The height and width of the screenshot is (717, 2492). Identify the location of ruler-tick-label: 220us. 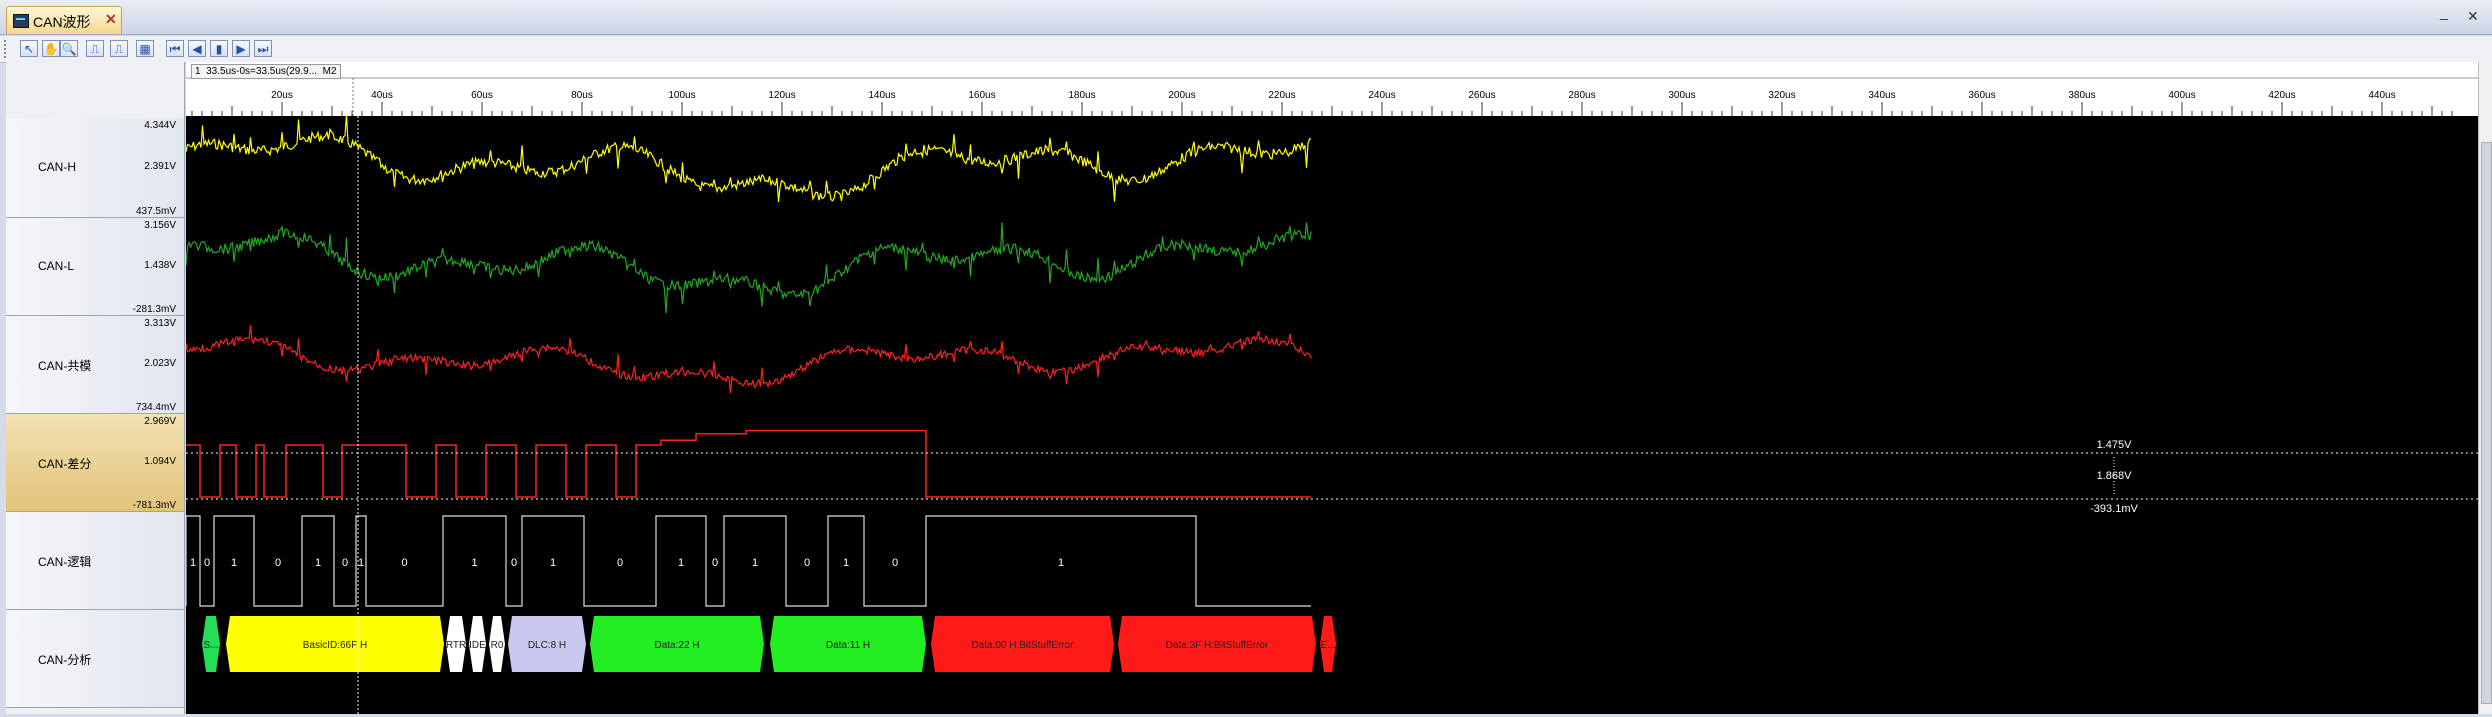
(1281, 95).